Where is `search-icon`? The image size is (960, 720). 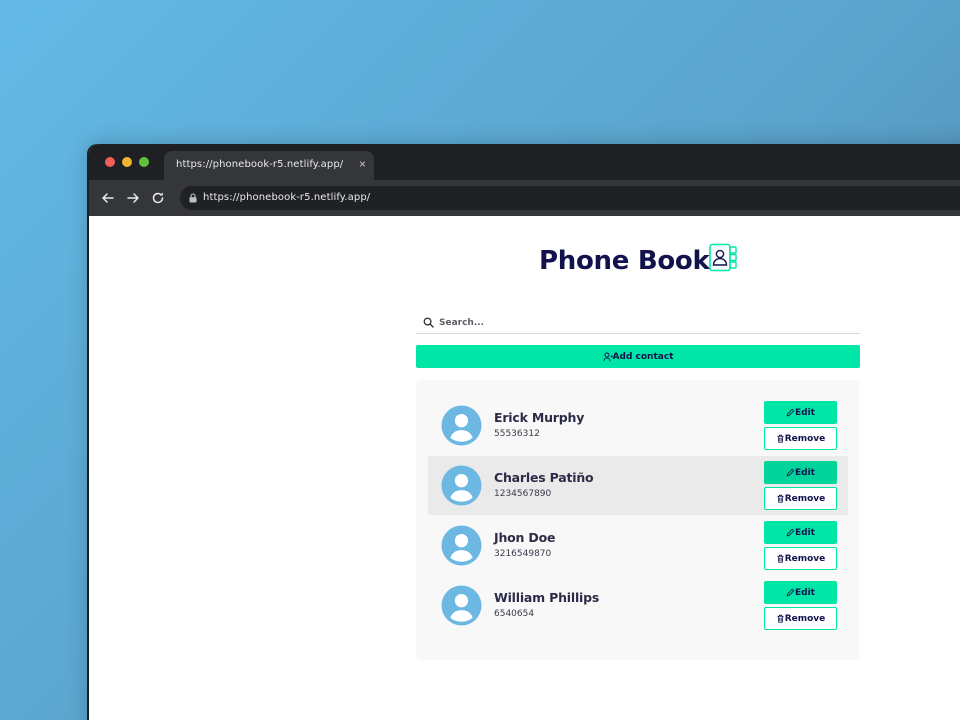
search-icon is located at coordinates (428, 322).